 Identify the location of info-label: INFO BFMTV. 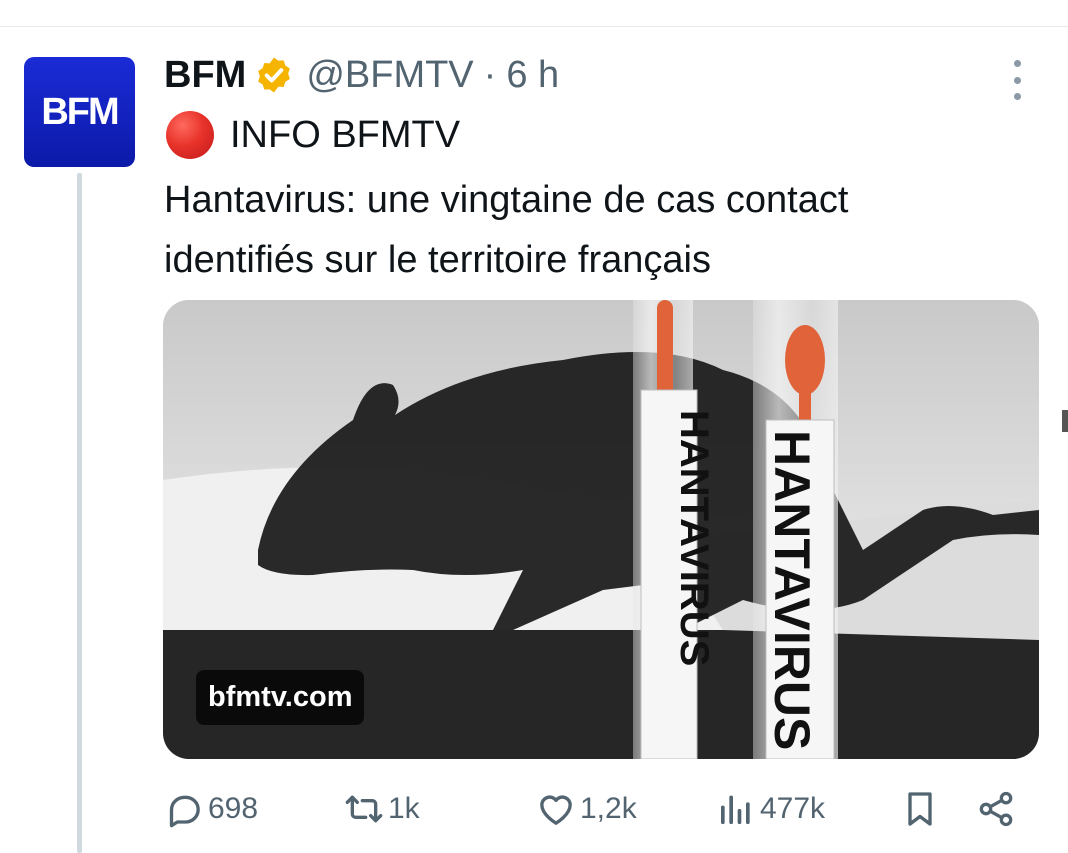
(345, 134).